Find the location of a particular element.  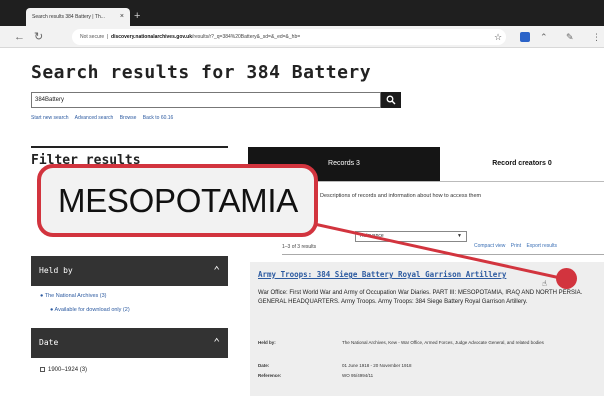

highlight-dot is located at coordinates (566, 278).